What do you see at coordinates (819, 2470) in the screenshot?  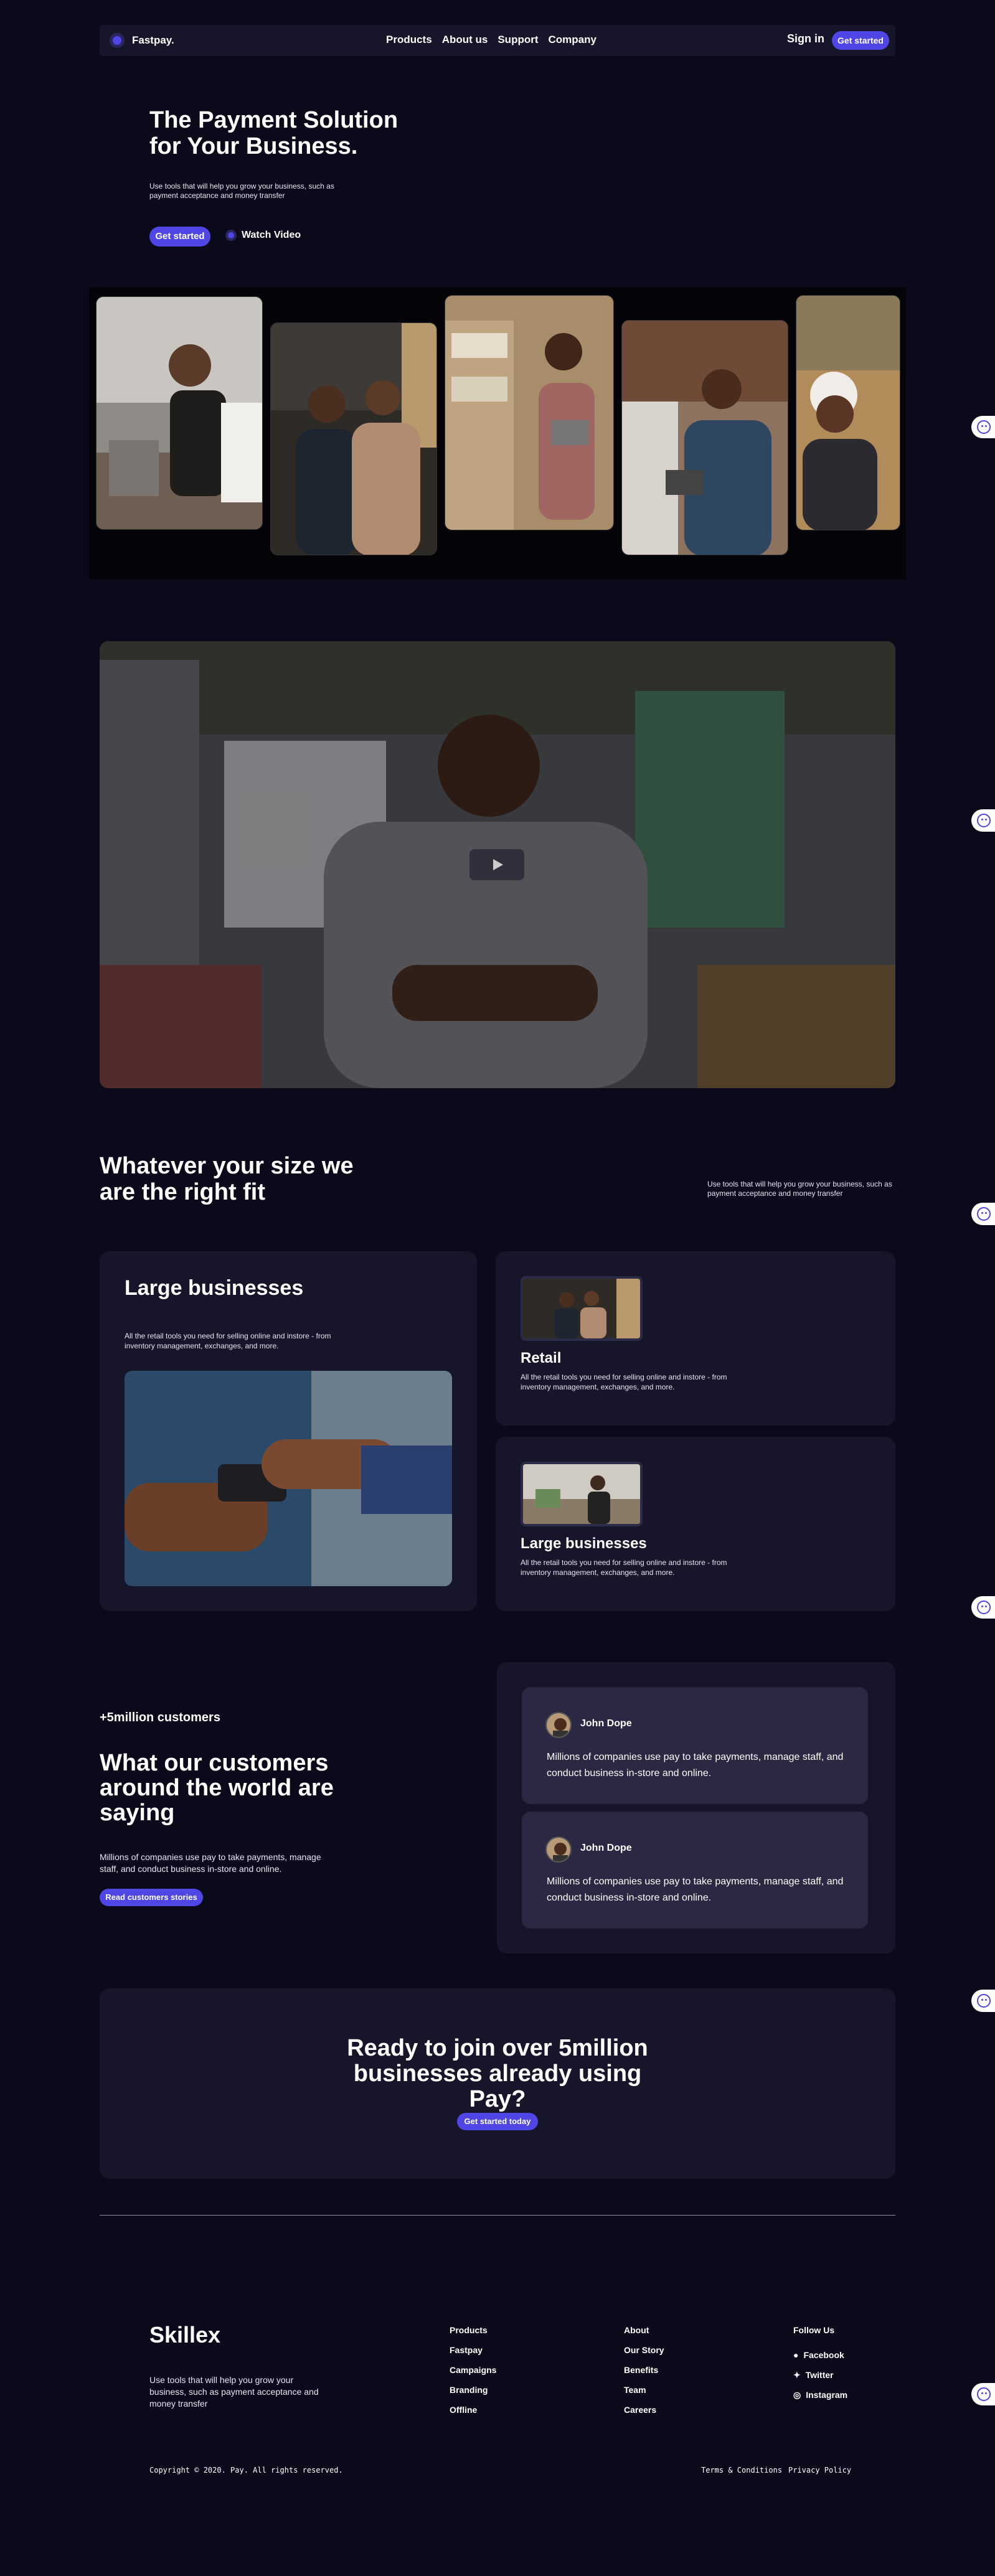 I see `privacy-link: Privacy Policy` at bounding box center [819, 2470].